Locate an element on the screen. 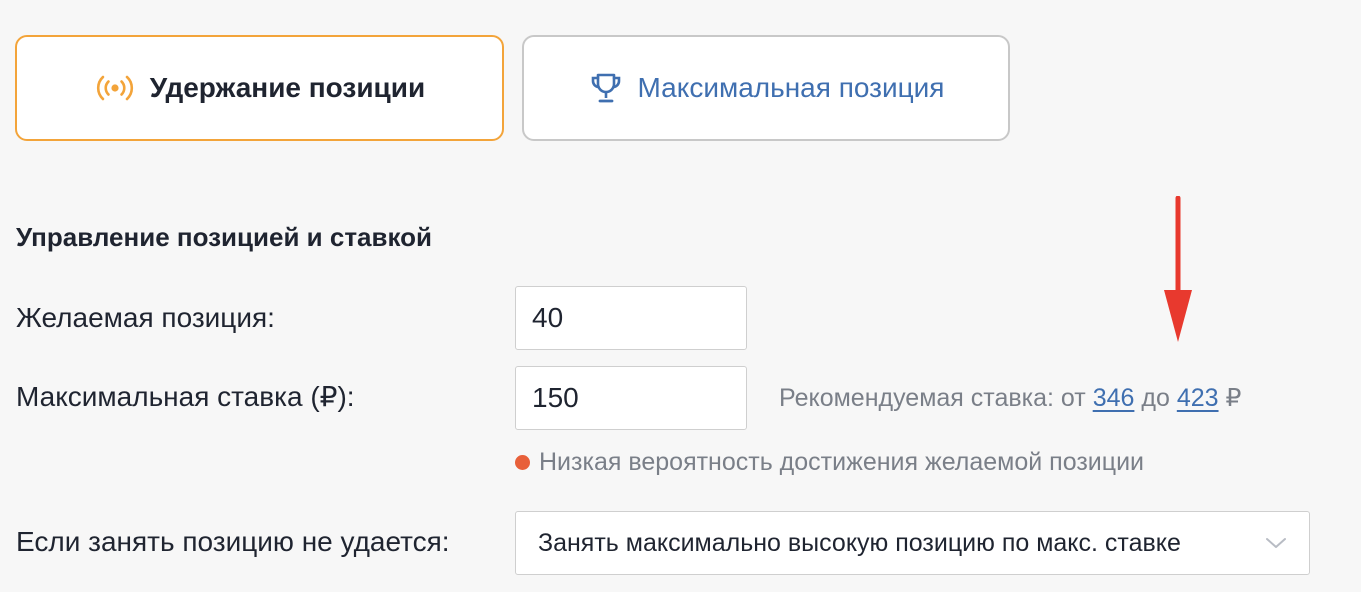 The width and height of the screenshot is (1361, 592). recommended-bid: Рекомендуемая ставка: от 346 до 423 ₽ is located at coordinates (1010, 398).